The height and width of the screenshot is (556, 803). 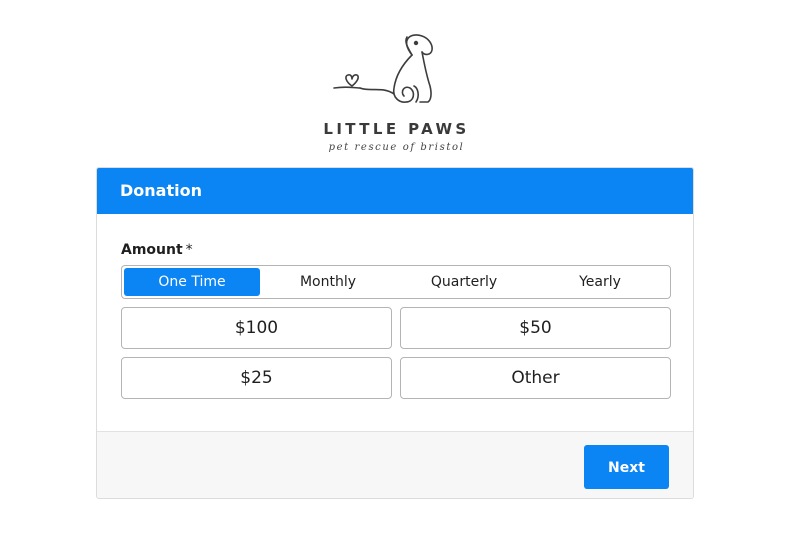 I want to click on amount-label: Amount *, so click(x=157, y=250).